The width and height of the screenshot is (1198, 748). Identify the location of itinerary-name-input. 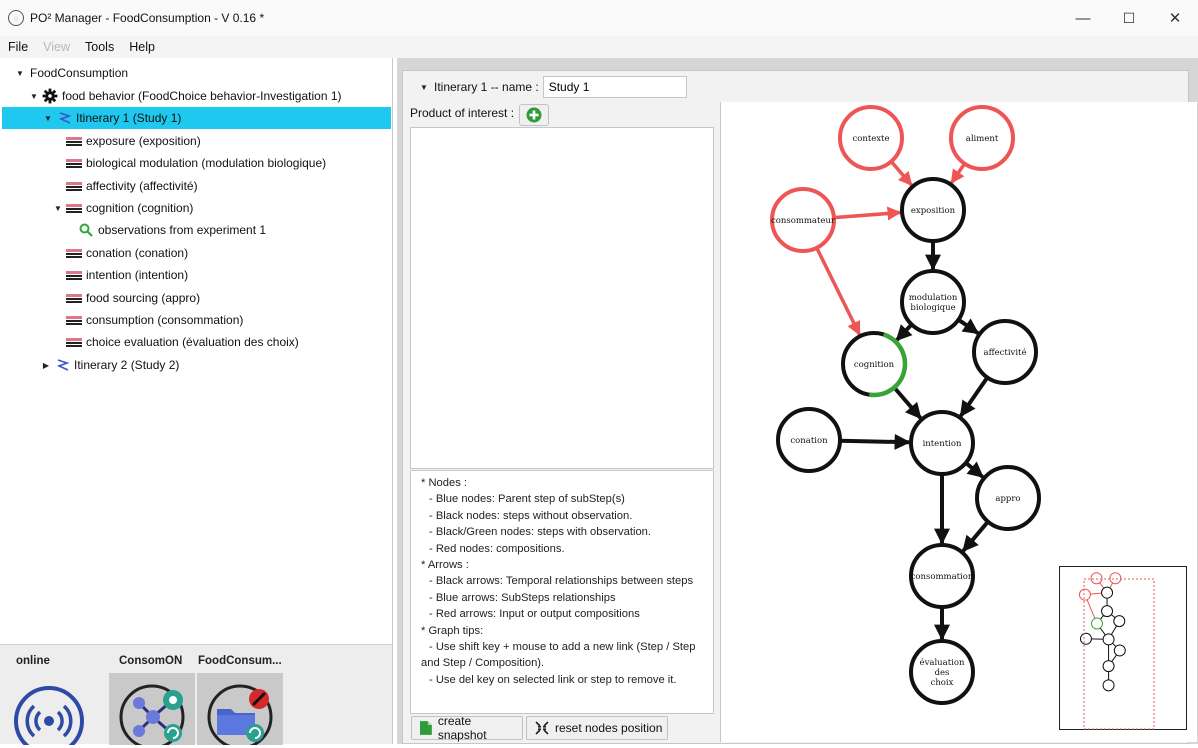
(614, 87).